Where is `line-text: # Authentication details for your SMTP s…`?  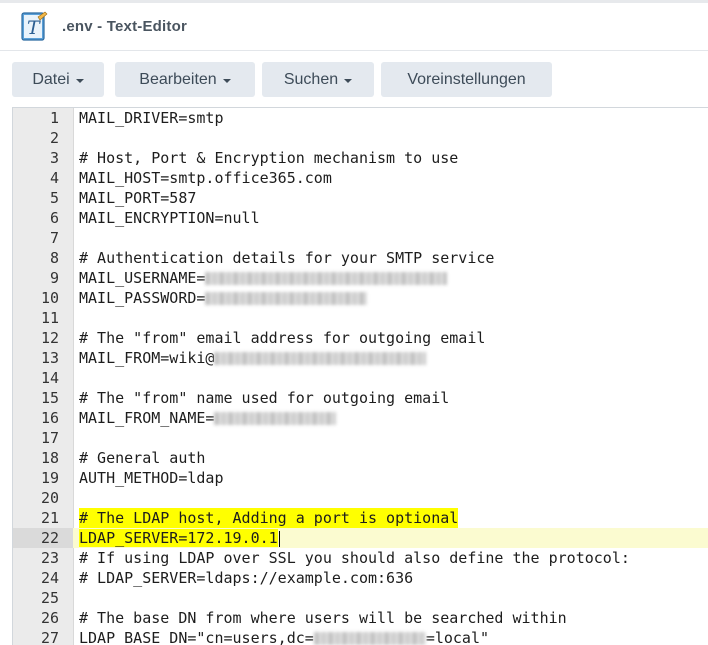
line-text: # Authentication details for your SMTP s… is located at coordinates (287, 258).